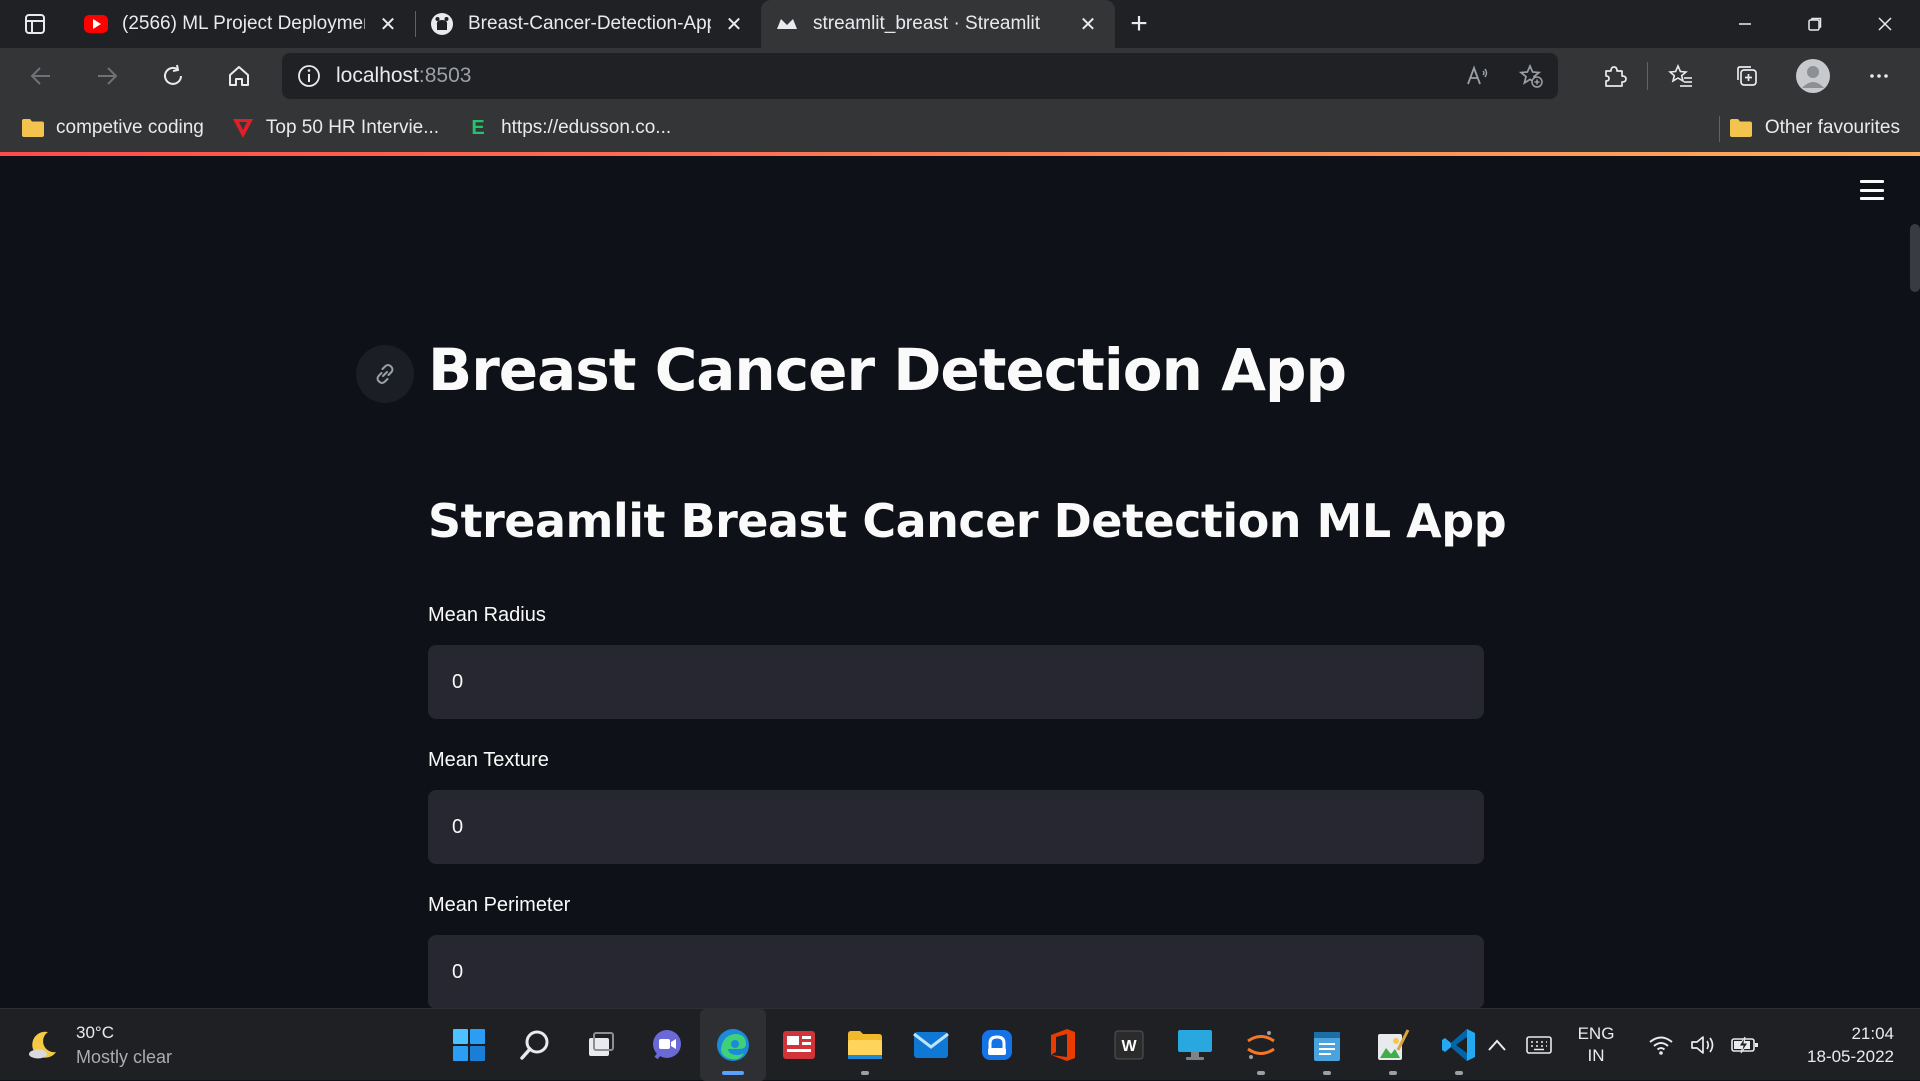 This screenshot has height=1081, width=1920. Describe the element at coordinates (1915, 258) in the screenshot. I see `scrollbar-thumb` at that location.